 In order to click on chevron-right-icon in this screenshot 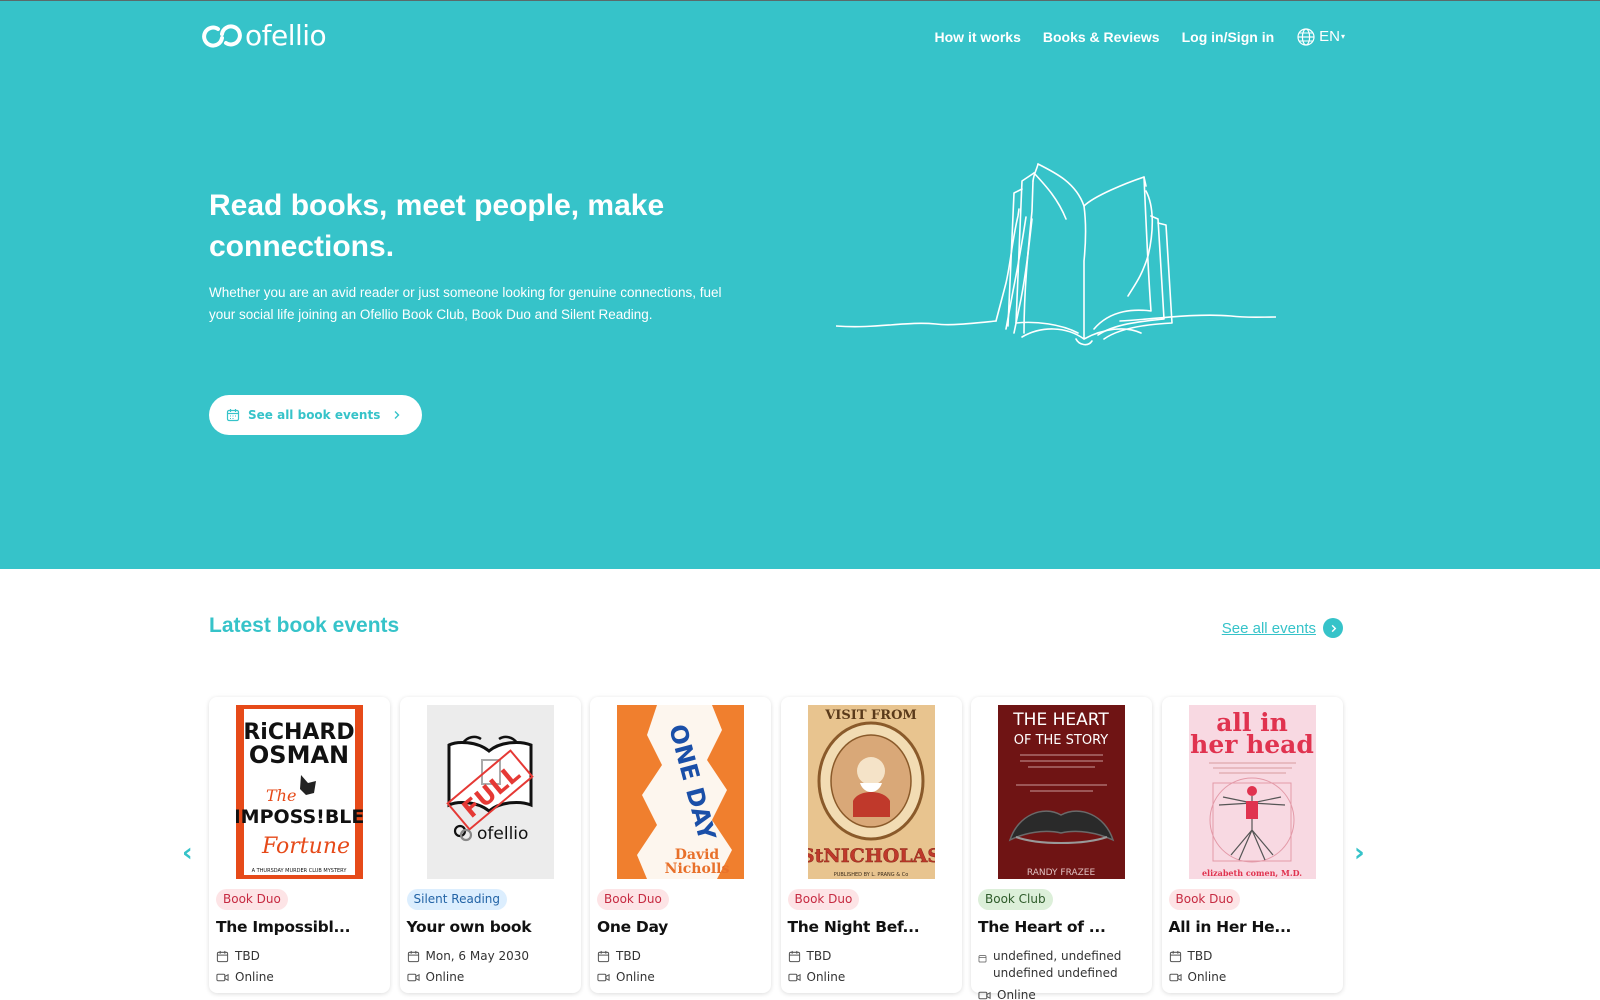, I will do `click(397, 415)`.